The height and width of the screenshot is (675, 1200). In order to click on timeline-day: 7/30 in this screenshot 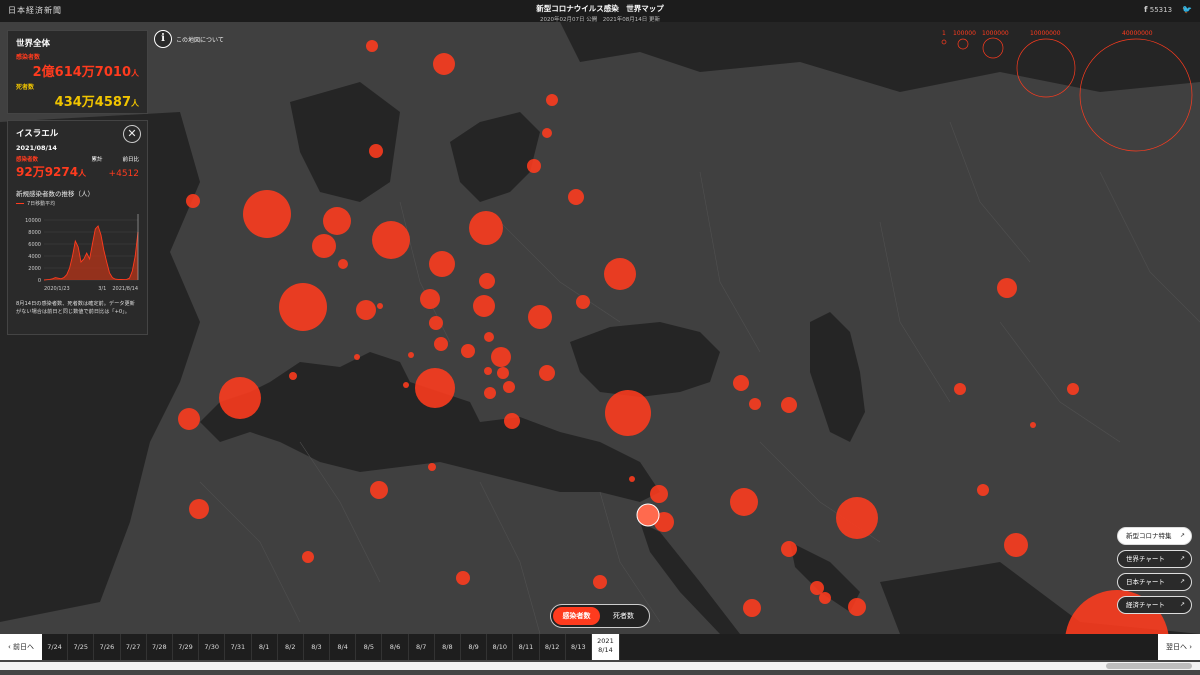, I will do `click(212, 647)`.